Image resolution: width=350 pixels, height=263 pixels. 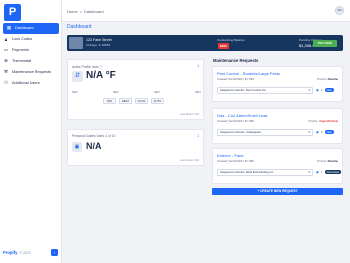 What do you see at coordinates (206, 11) in the screenshot?
I see `topbar: Home > Dashboard AS` at bounding box center [206, 11].